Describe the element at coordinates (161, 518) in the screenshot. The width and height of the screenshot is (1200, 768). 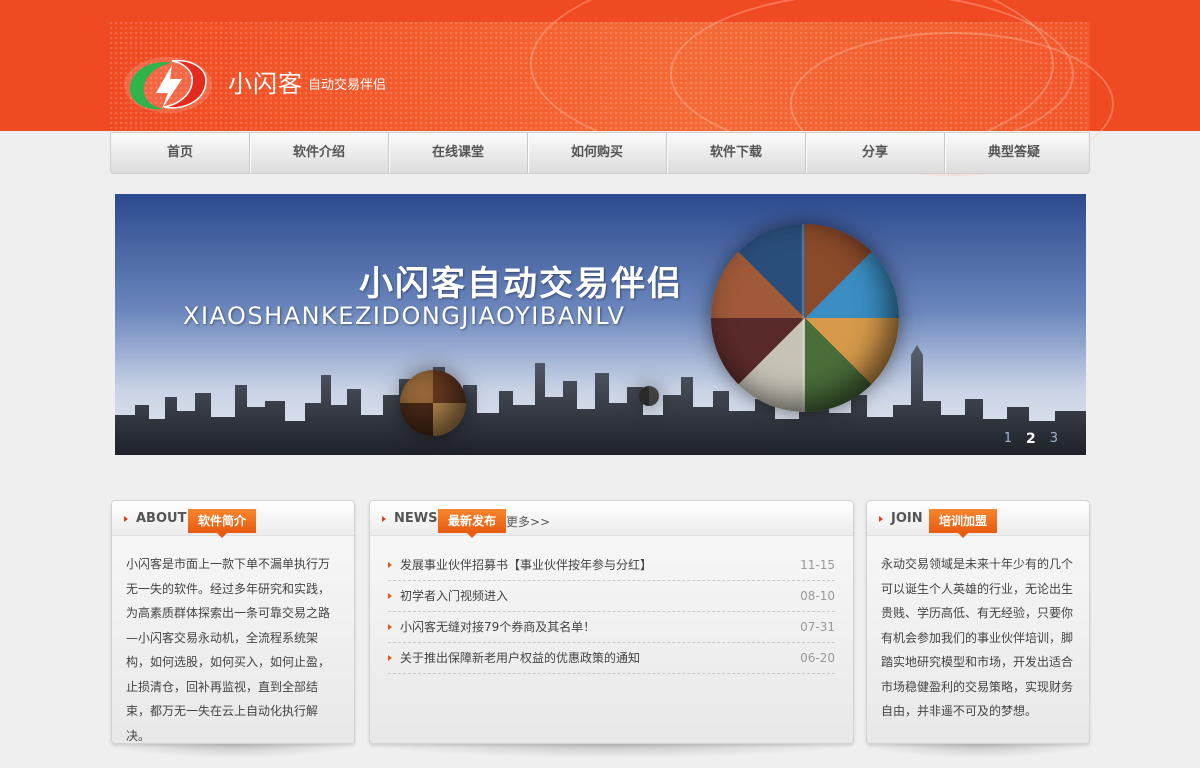
I see `about-heading: ABOUT` at that location.